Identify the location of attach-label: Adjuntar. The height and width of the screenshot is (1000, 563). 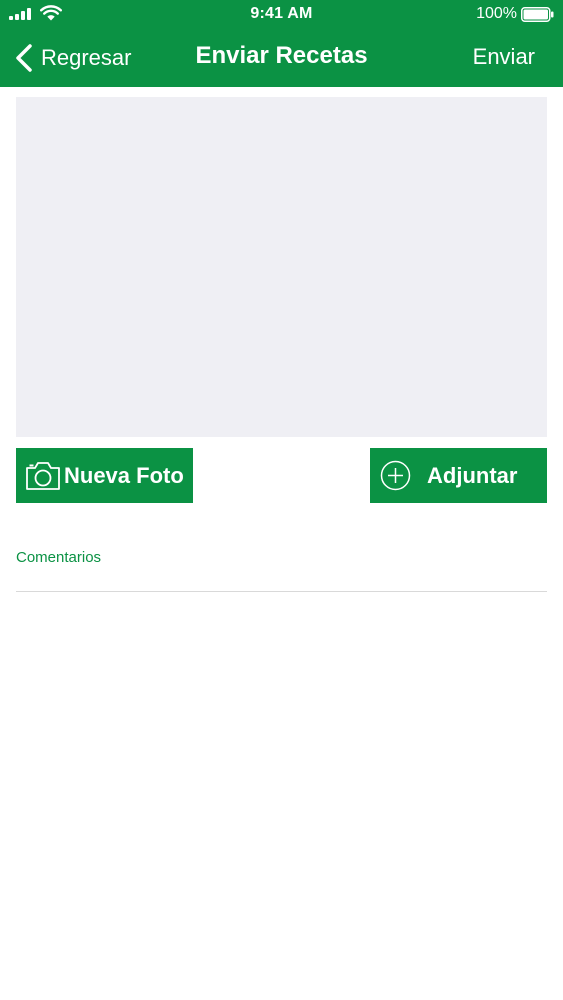
(472, 475).